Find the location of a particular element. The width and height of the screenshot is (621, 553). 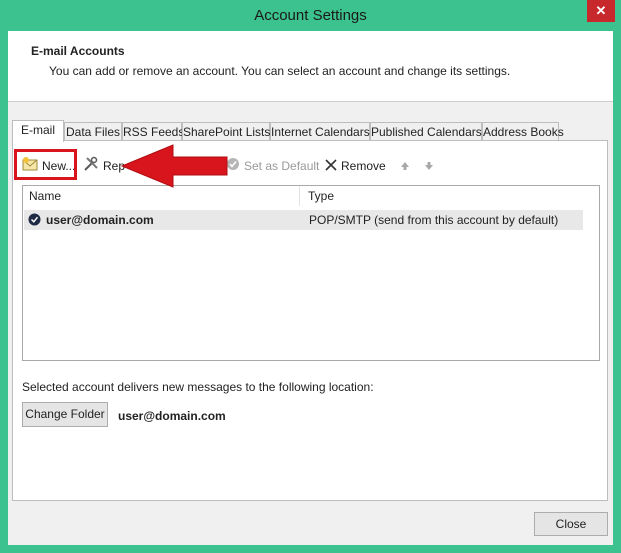

red-arrow-icon is located at coordinates (174, 166).